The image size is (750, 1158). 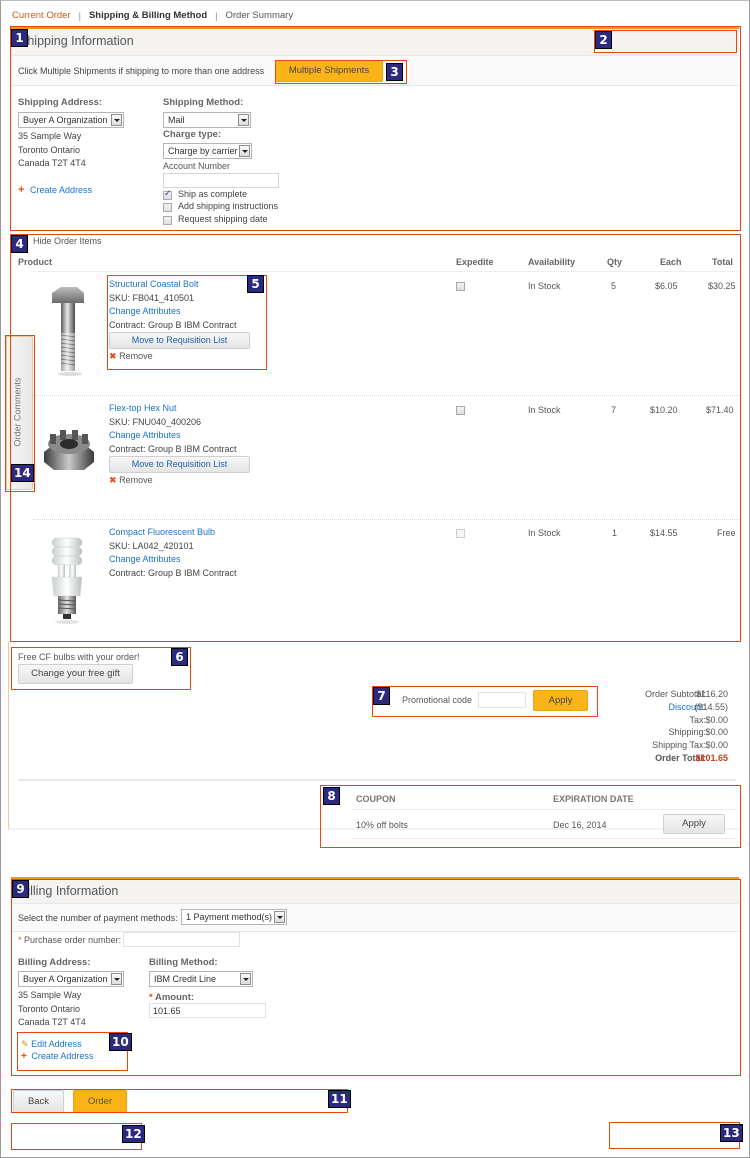 I want to click on back-button: Back, so click(x=38, y=1101).